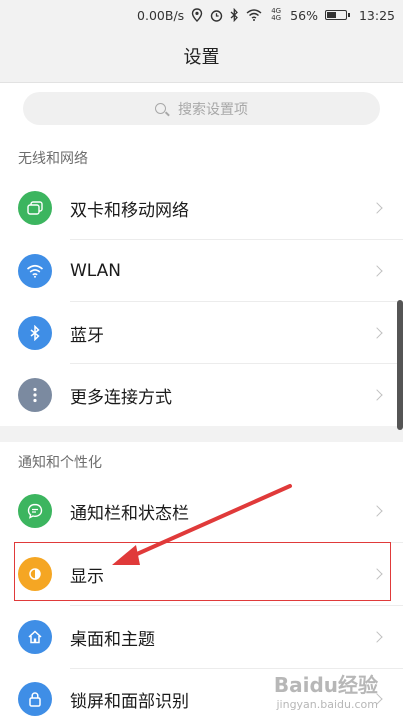 The width and height of the screenshot is (403, 716). What do you see at coordinates (201, 395) in the screenshot?
I see `settings-item-more-connections: 更多连接方式` at bounding box center [201, 395].